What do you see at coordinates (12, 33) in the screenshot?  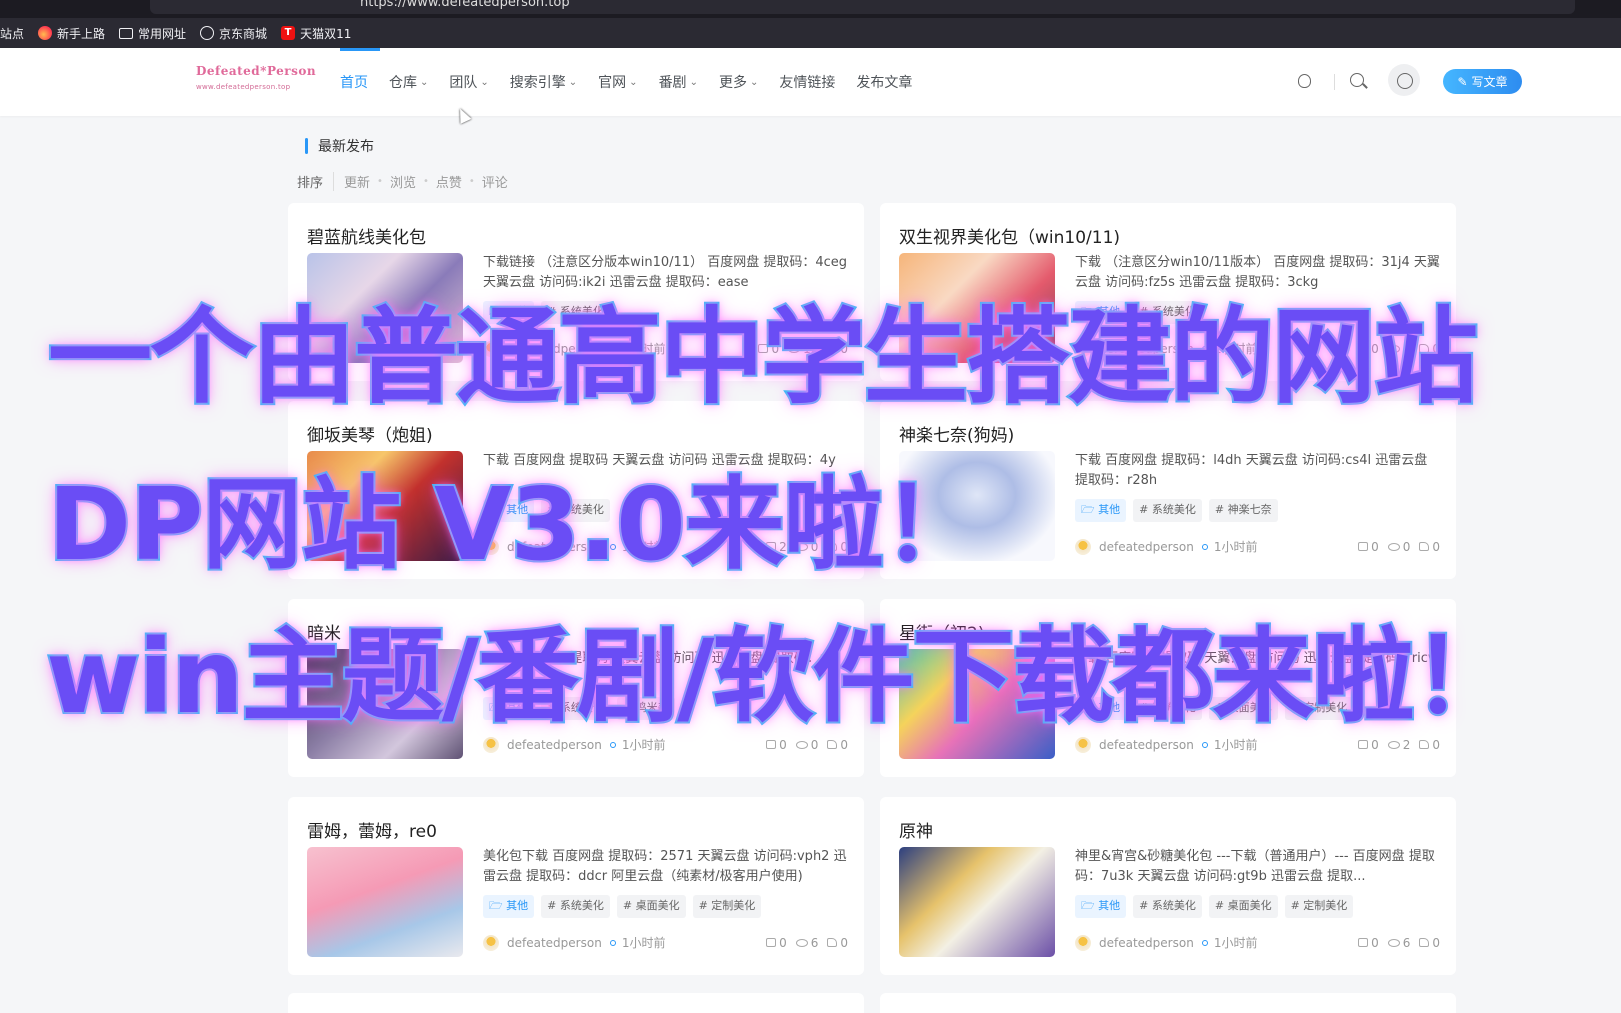 I see `bookmark-sites: 站点` at bounding box center [12, 33].